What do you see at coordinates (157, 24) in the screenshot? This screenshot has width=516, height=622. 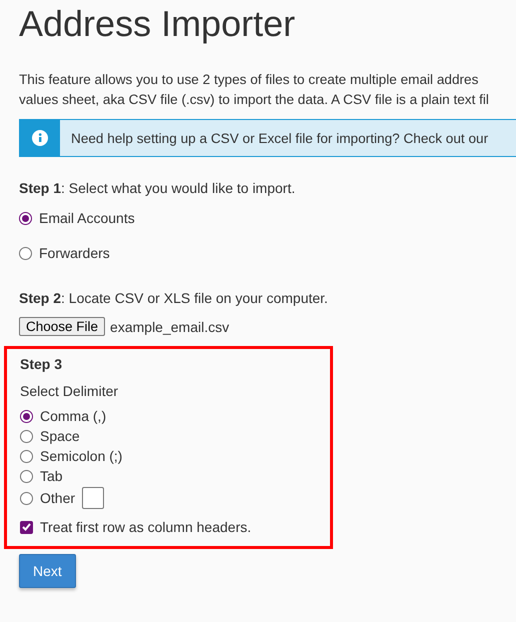 I see `page-title: Address Importer` at bounding box center [157, 24].